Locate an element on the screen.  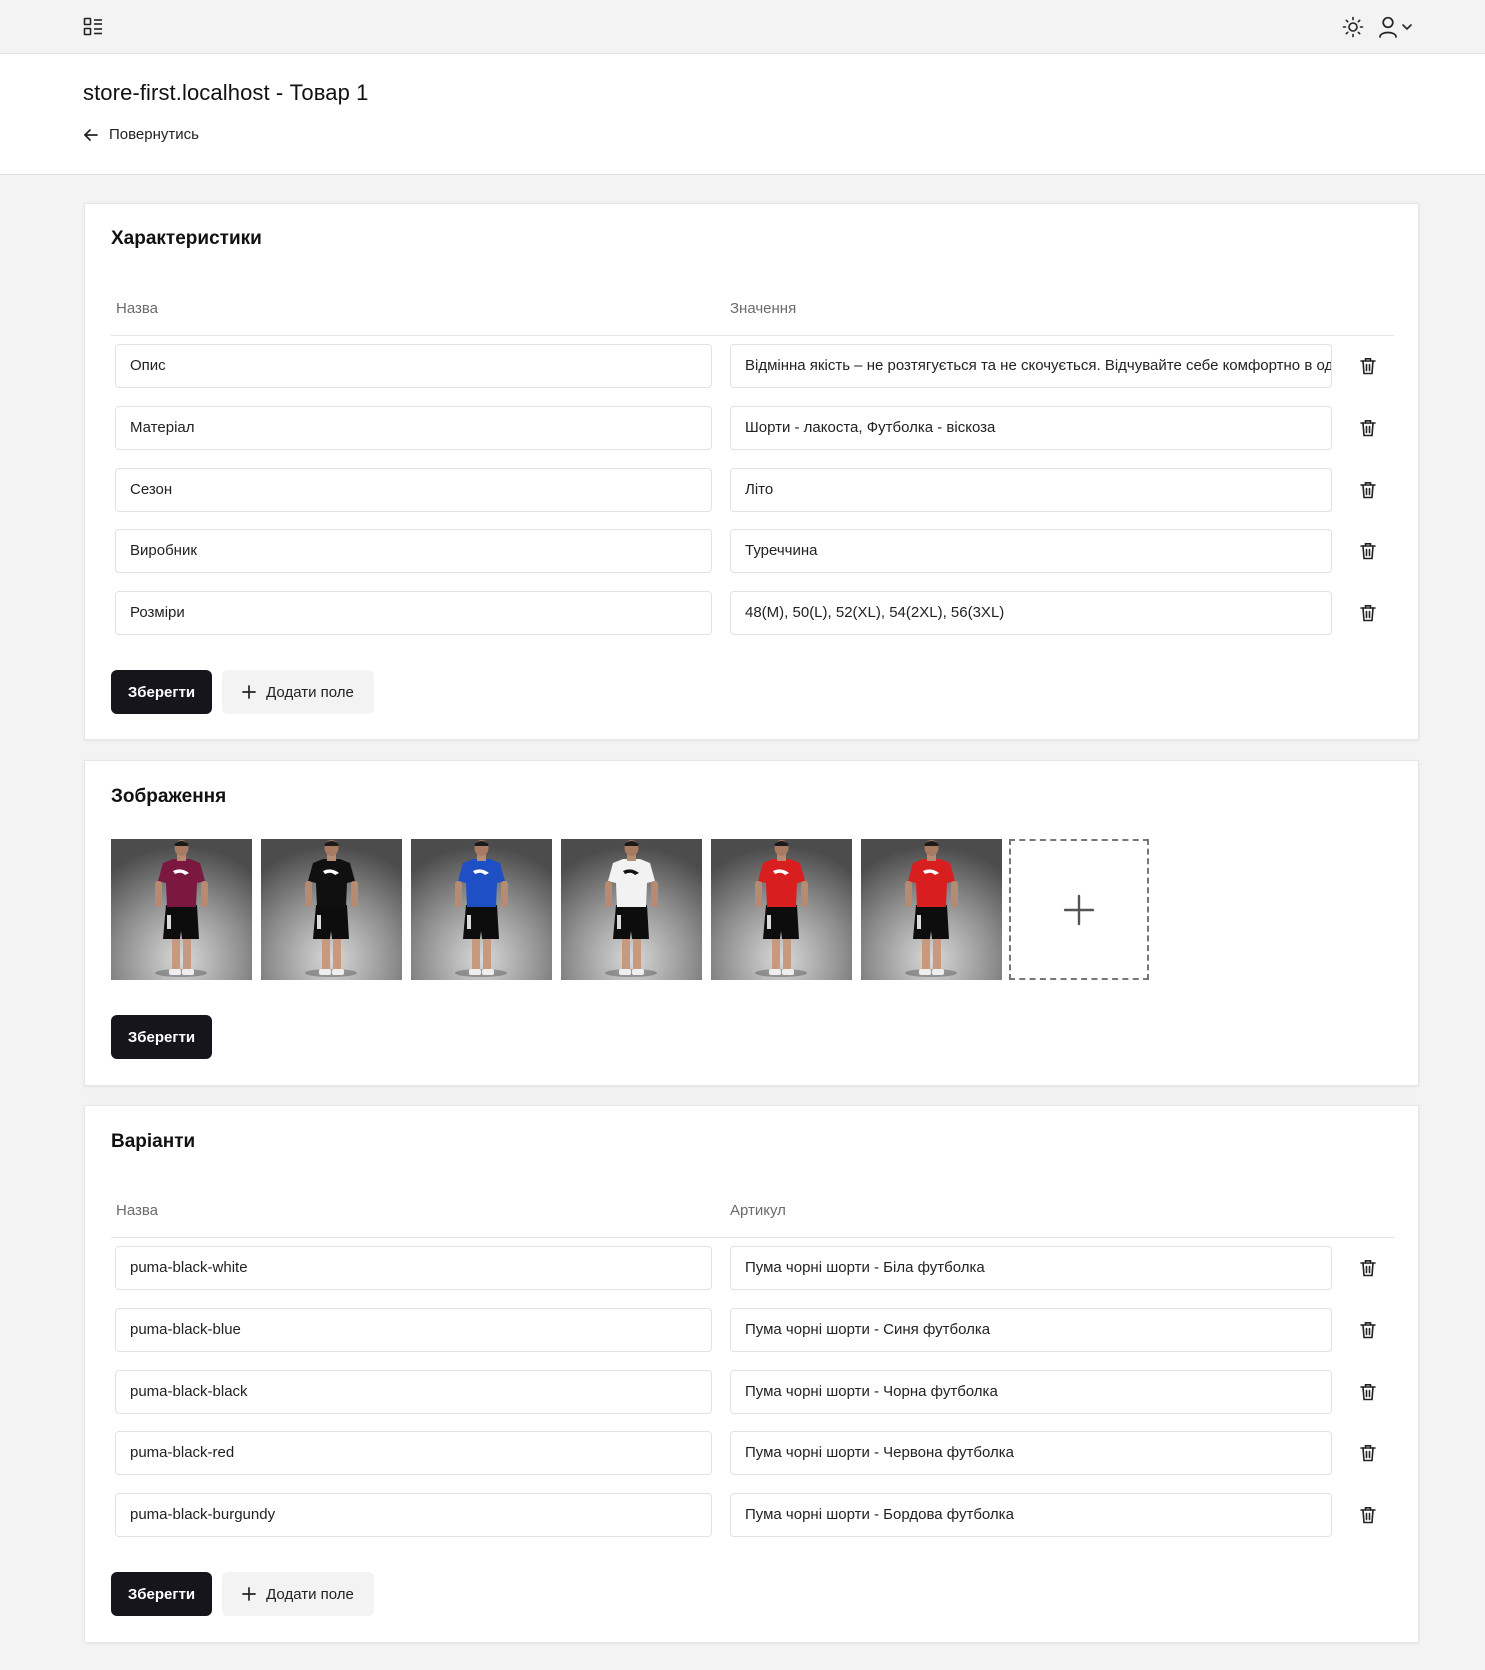
characteristic-name-field: Виробник is located at coordinates (413, 551).